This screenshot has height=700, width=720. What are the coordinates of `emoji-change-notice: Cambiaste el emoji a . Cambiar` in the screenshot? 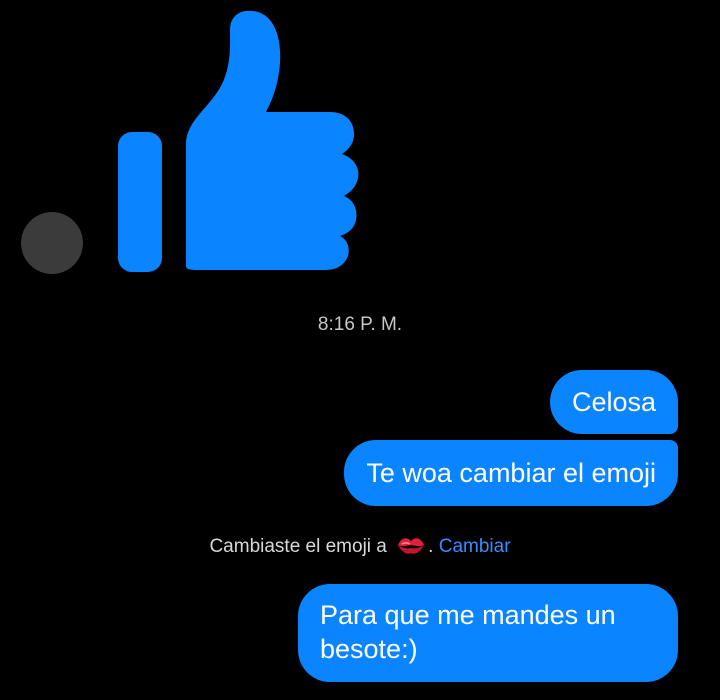 It's located at (360, 547).